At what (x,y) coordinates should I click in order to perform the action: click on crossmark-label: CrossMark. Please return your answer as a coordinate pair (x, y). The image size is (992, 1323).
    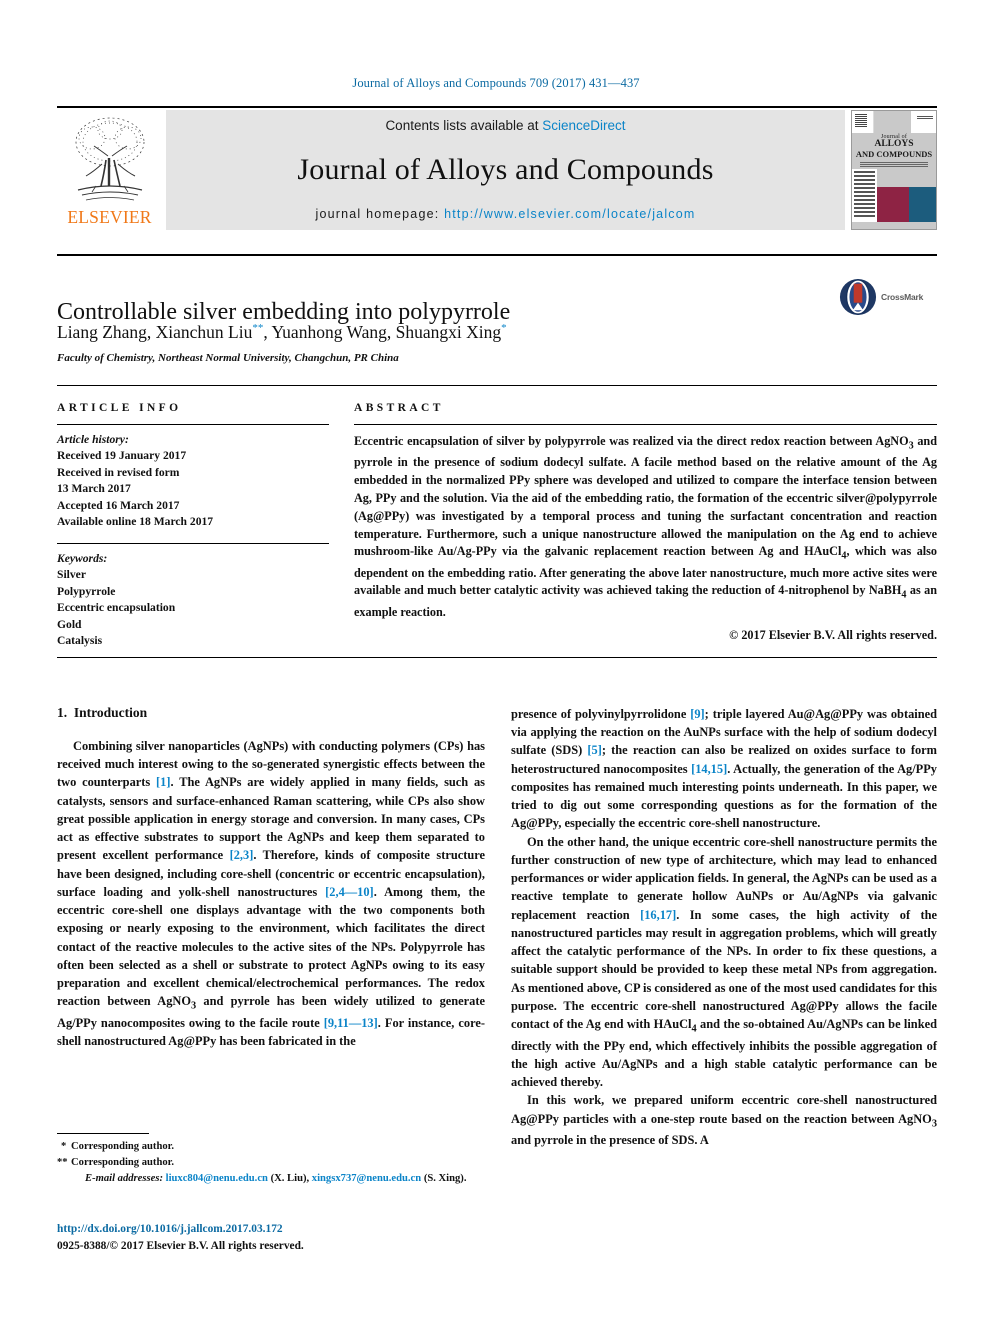
    Looking at the image, I should click on (902, 297).